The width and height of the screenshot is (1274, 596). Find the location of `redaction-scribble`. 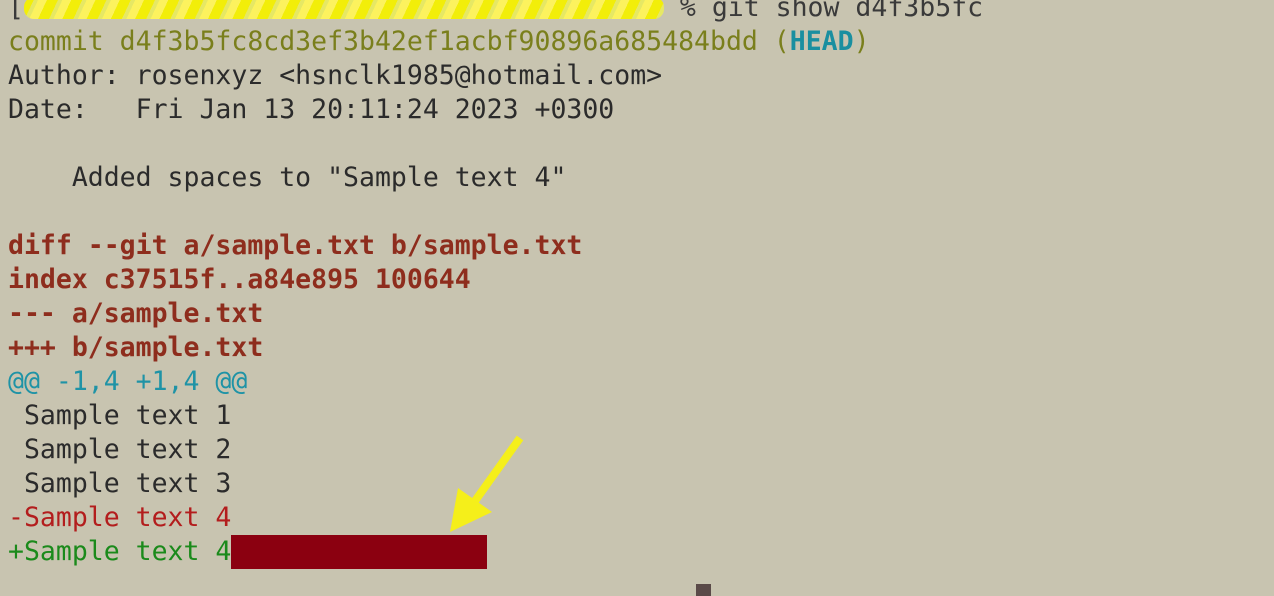

redaction-scribble is located at coordinates (343, 9).